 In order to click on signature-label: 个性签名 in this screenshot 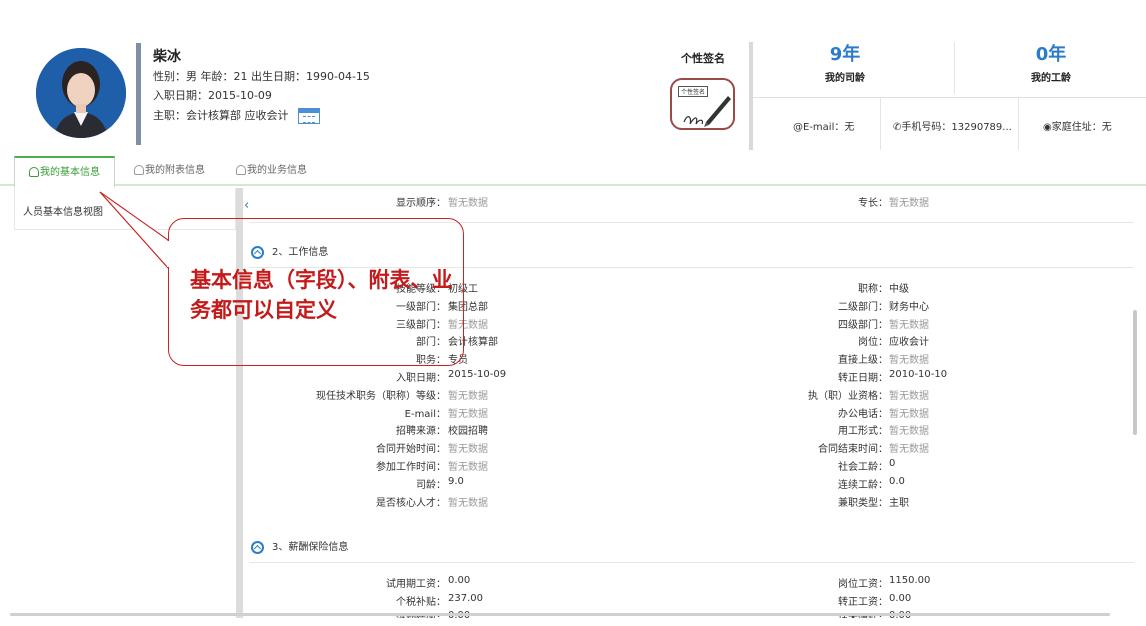, I will do `click(703, 58)`.